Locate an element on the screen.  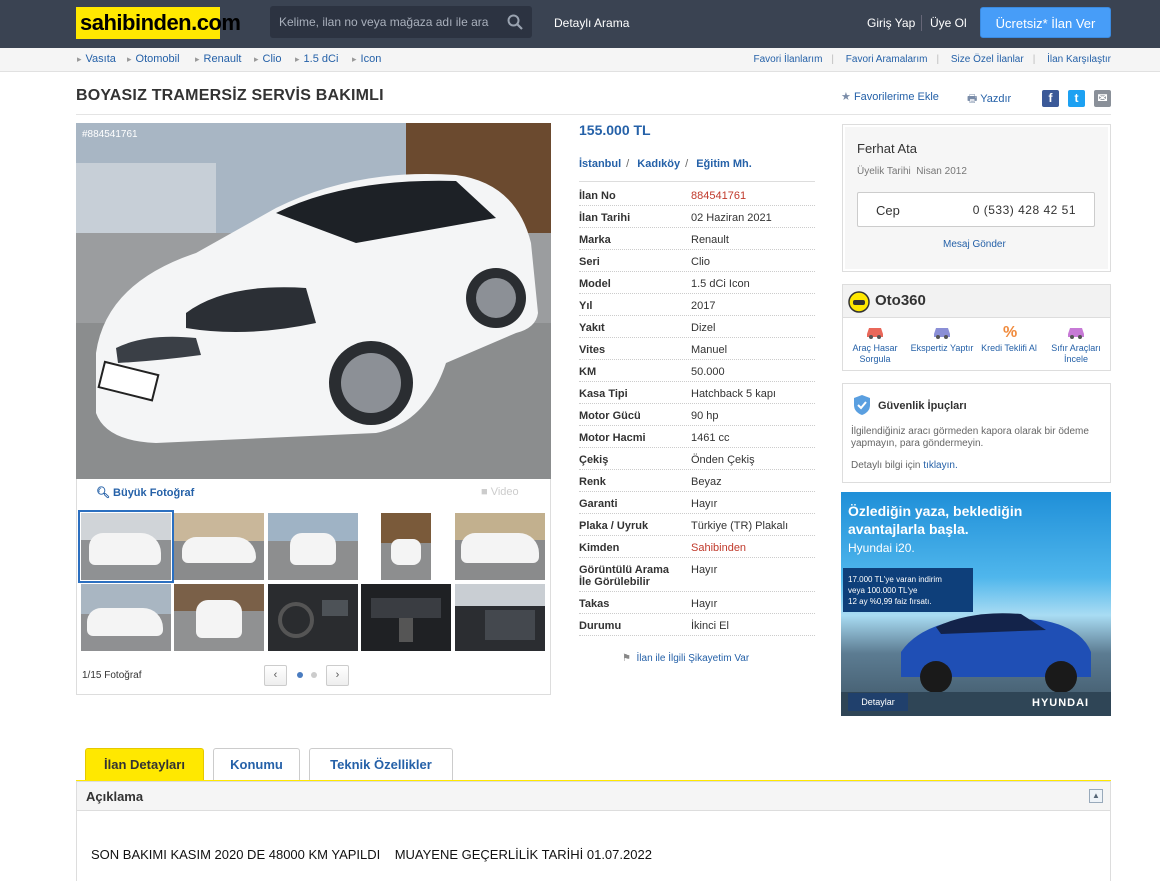
advanced-search-link: Detaylı Arama is located at coordinates (591, 23).